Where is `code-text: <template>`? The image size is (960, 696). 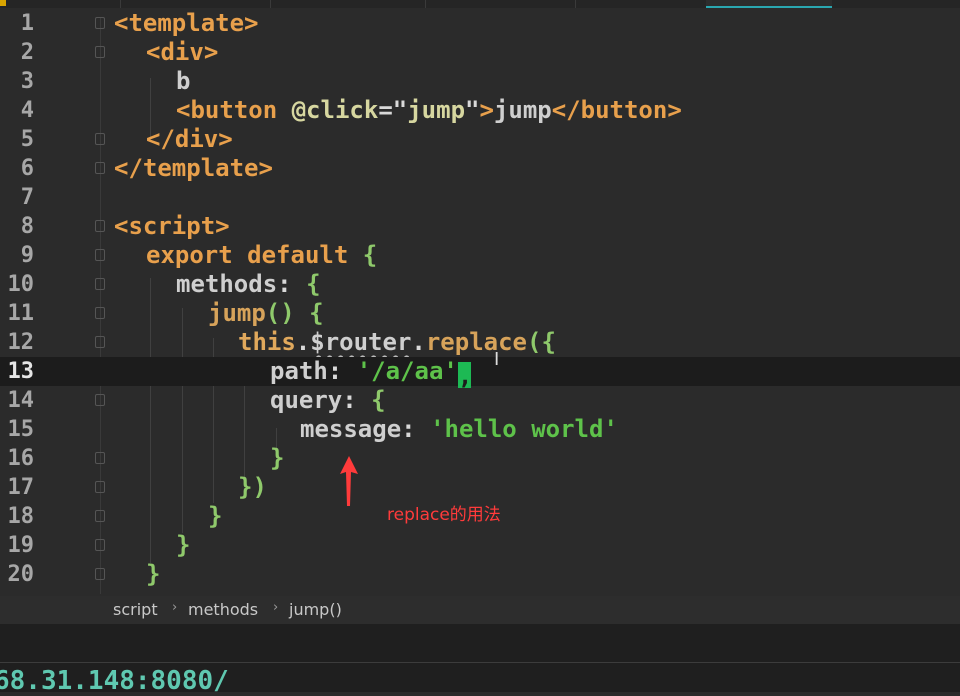
code-text: <template> is located at coordinates (186, 23).